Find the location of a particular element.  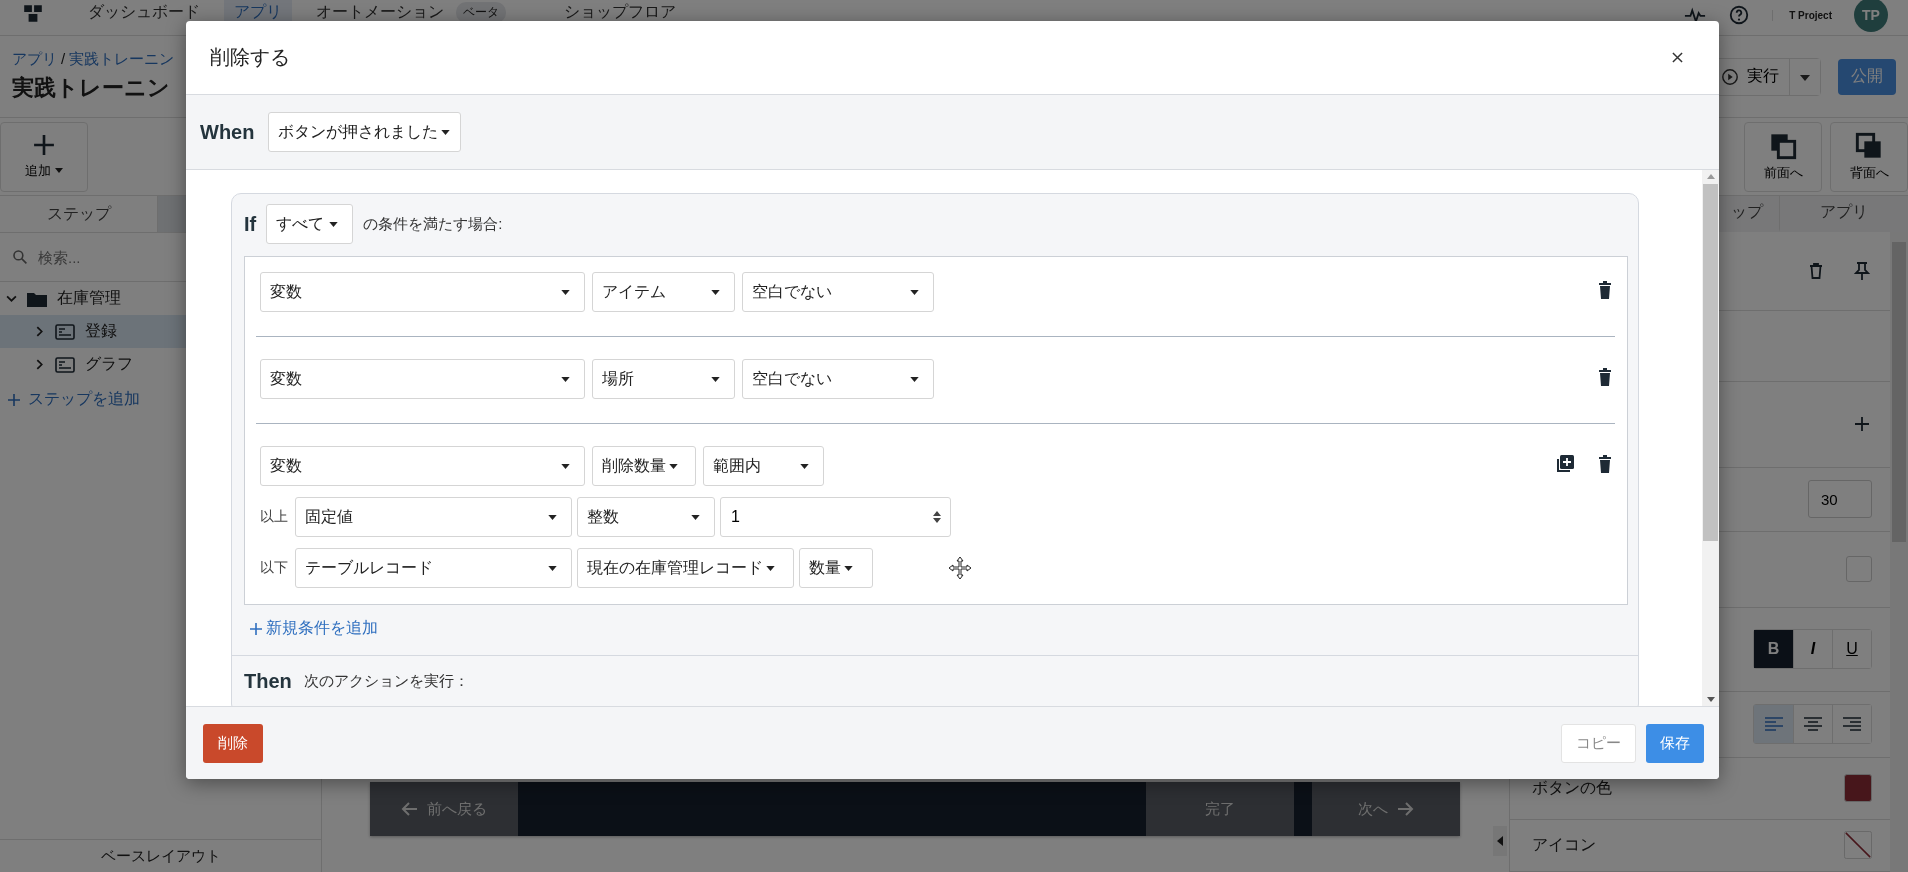

chevron-down-icon is located at coordinates (11, 298).